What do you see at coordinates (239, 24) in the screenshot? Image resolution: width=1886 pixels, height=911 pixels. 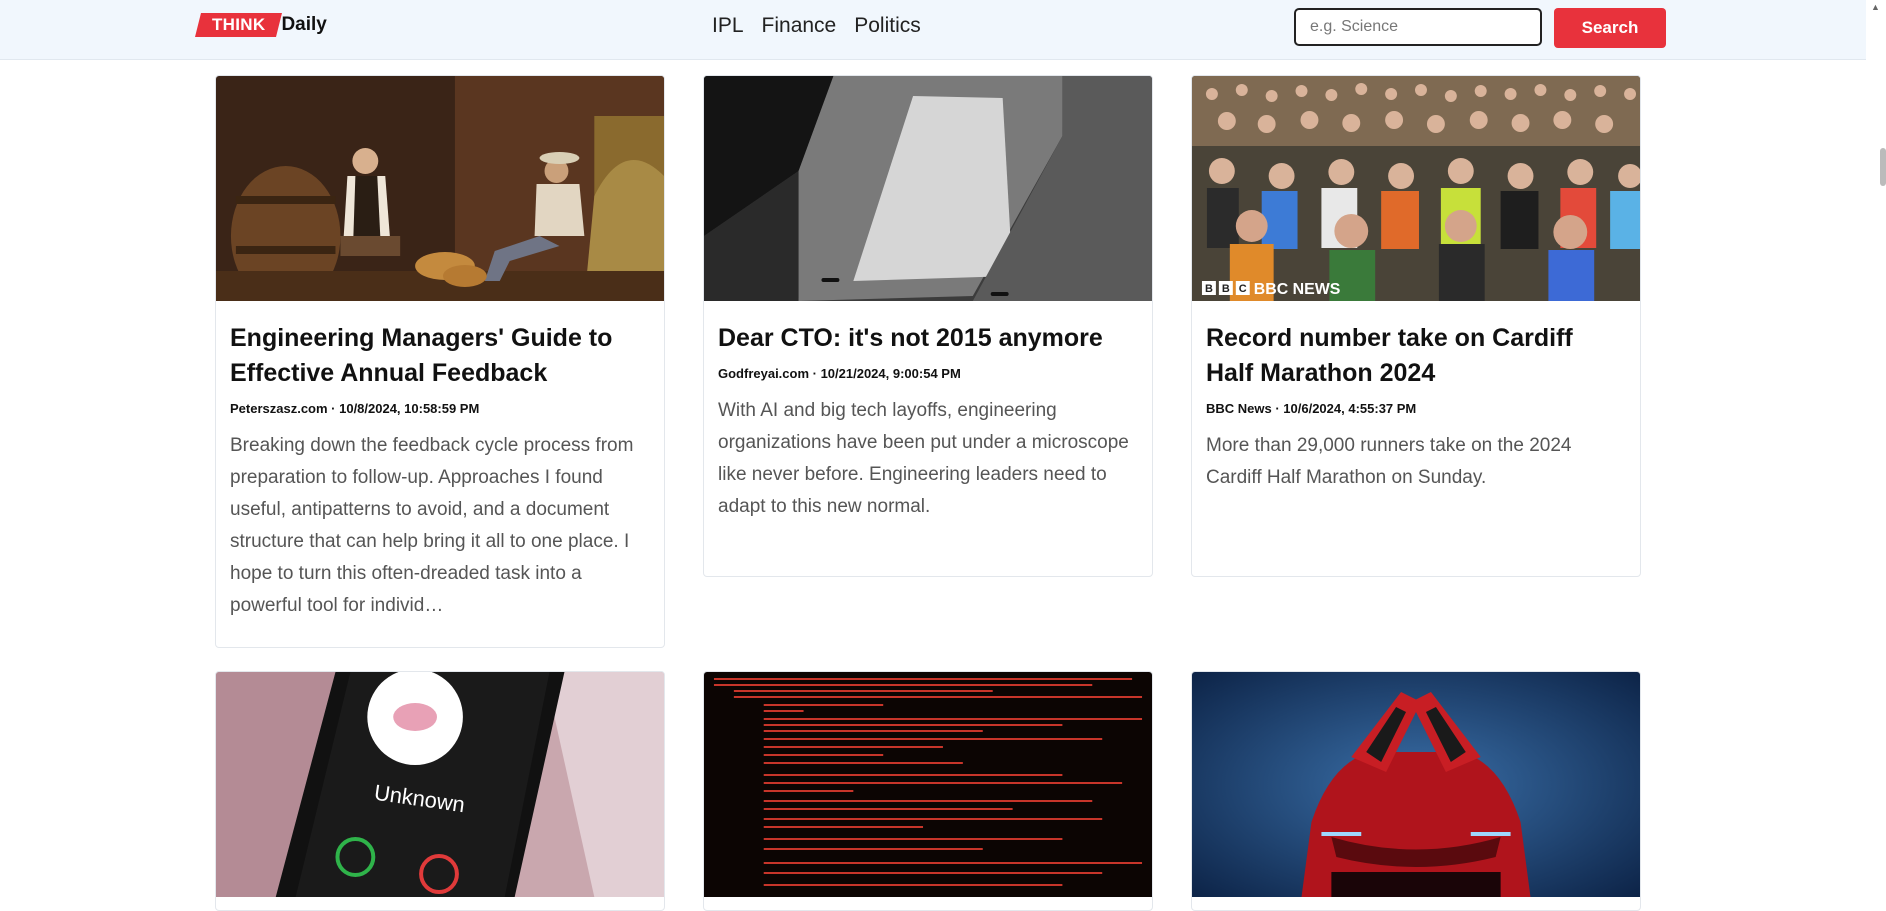 I see `logo-think-text: THINK` at bounding box center [239, 24].